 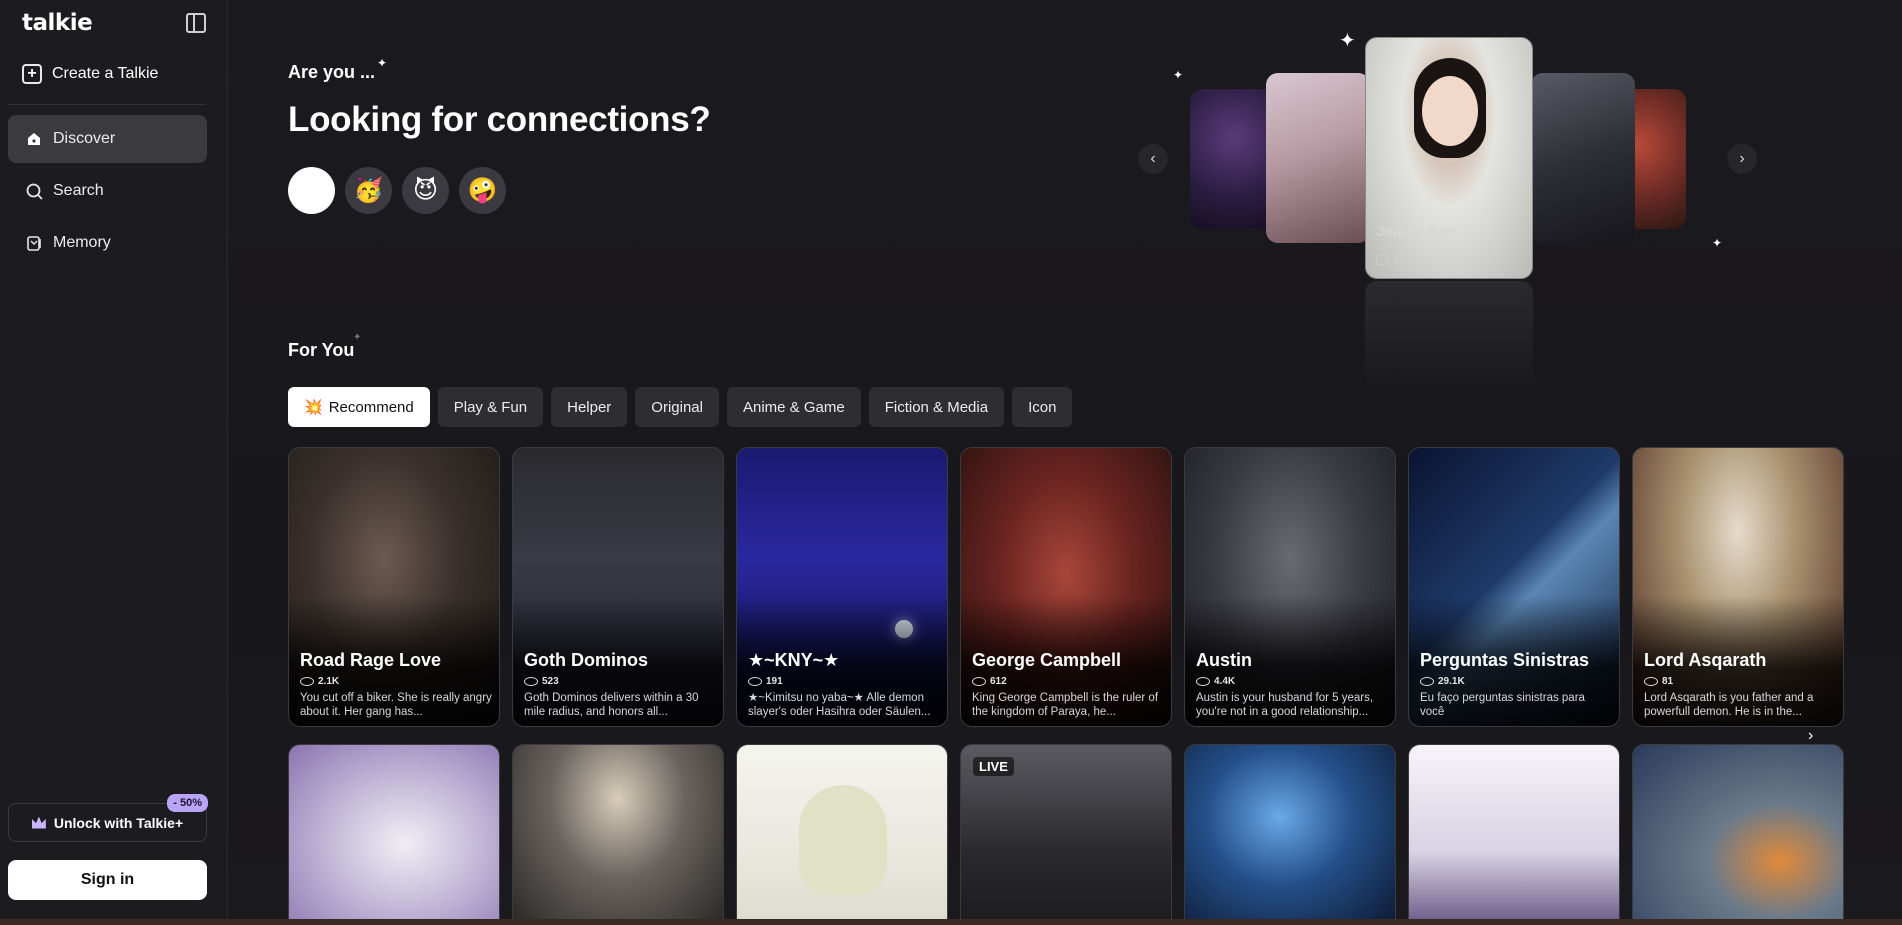 I want to click on filter-original: Original, so click(x=677, y=407).